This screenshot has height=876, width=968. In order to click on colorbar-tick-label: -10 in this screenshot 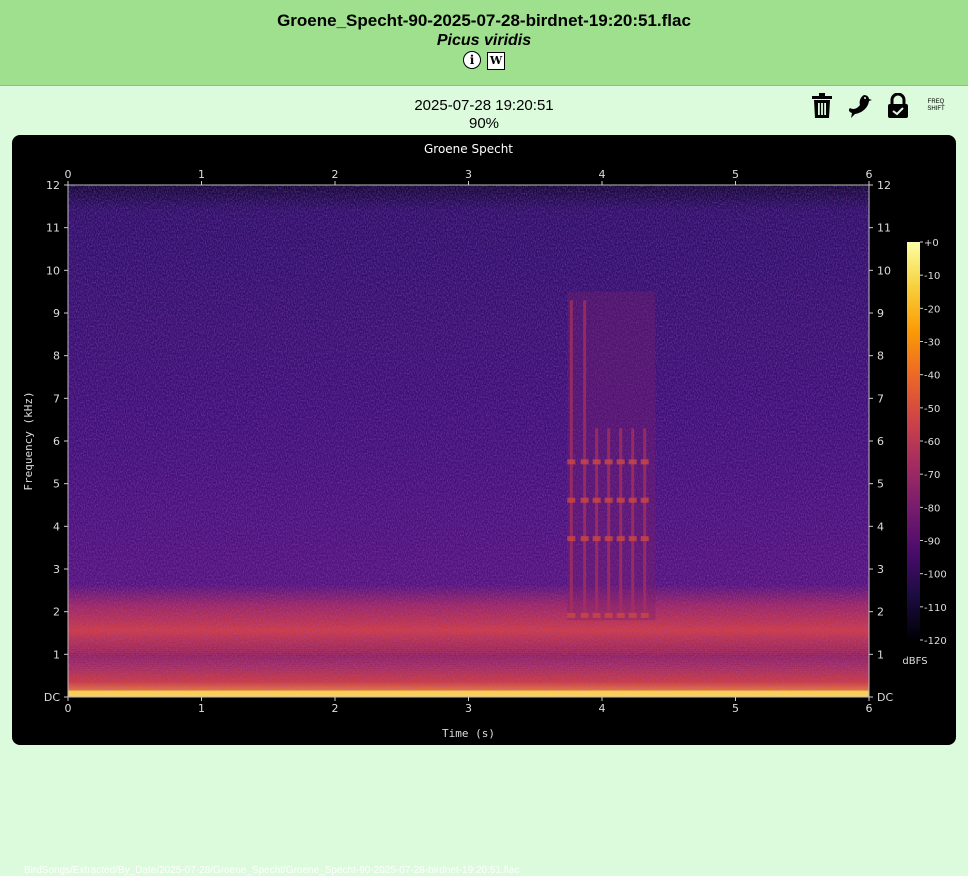, I will do `click(932, 276)`.